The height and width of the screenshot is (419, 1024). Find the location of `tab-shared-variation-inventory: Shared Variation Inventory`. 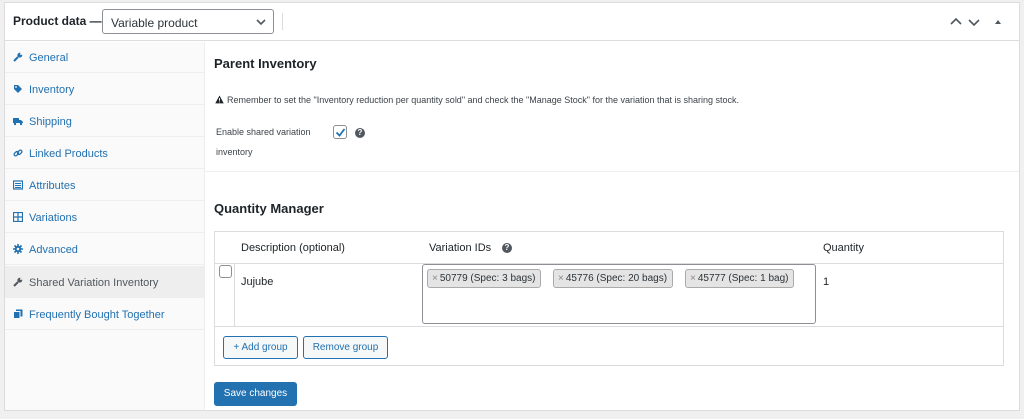

tab-shared-variation-inventory: Shared Variation Inventory is located at coordinates (105, 282).